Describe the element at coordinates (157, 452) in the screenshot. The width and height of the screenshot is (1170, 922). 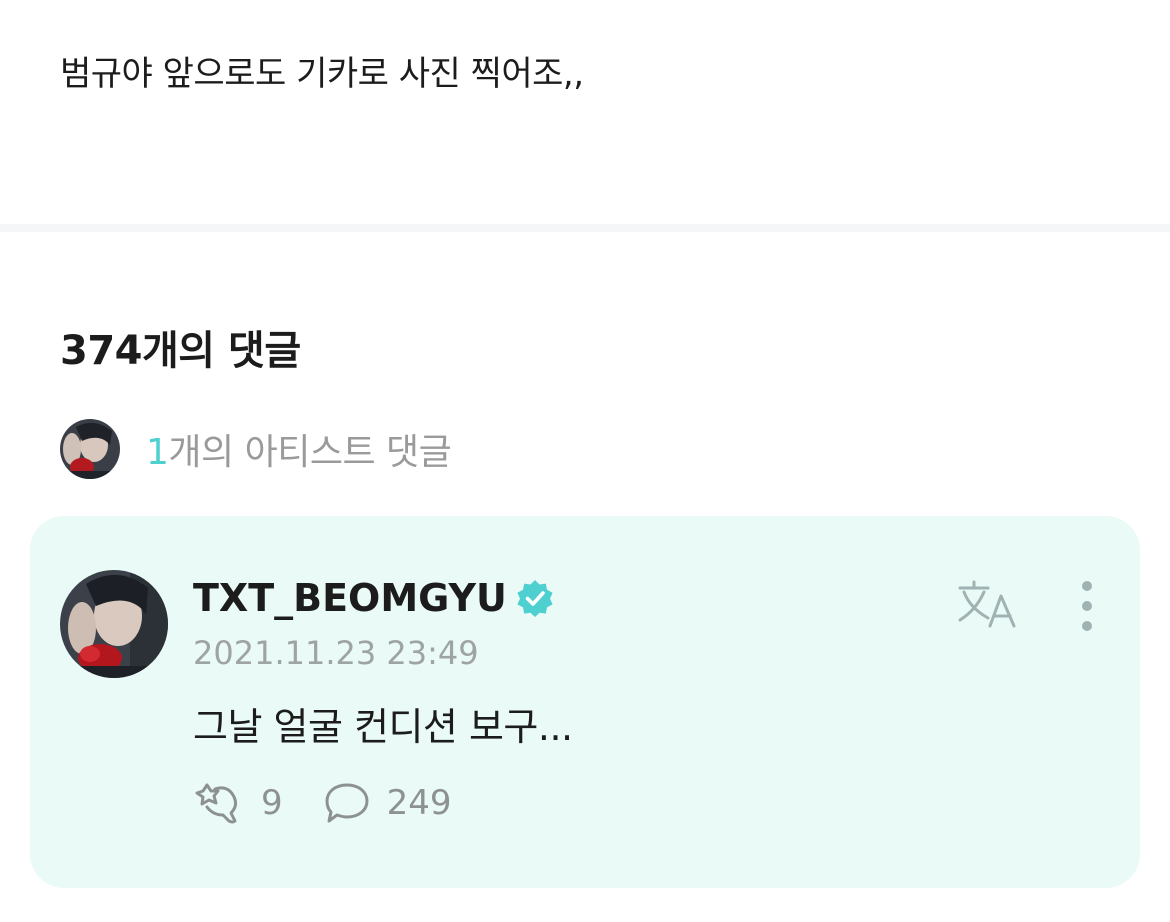
I see `artist-comments-count: 1` at that location.